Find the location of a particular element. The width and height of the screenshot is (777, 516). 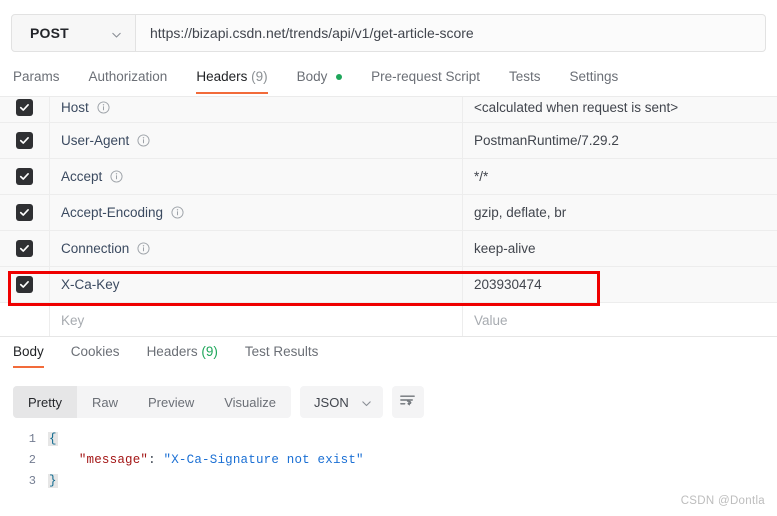

tab-params-label: Params is located at coordinates (36, 76).